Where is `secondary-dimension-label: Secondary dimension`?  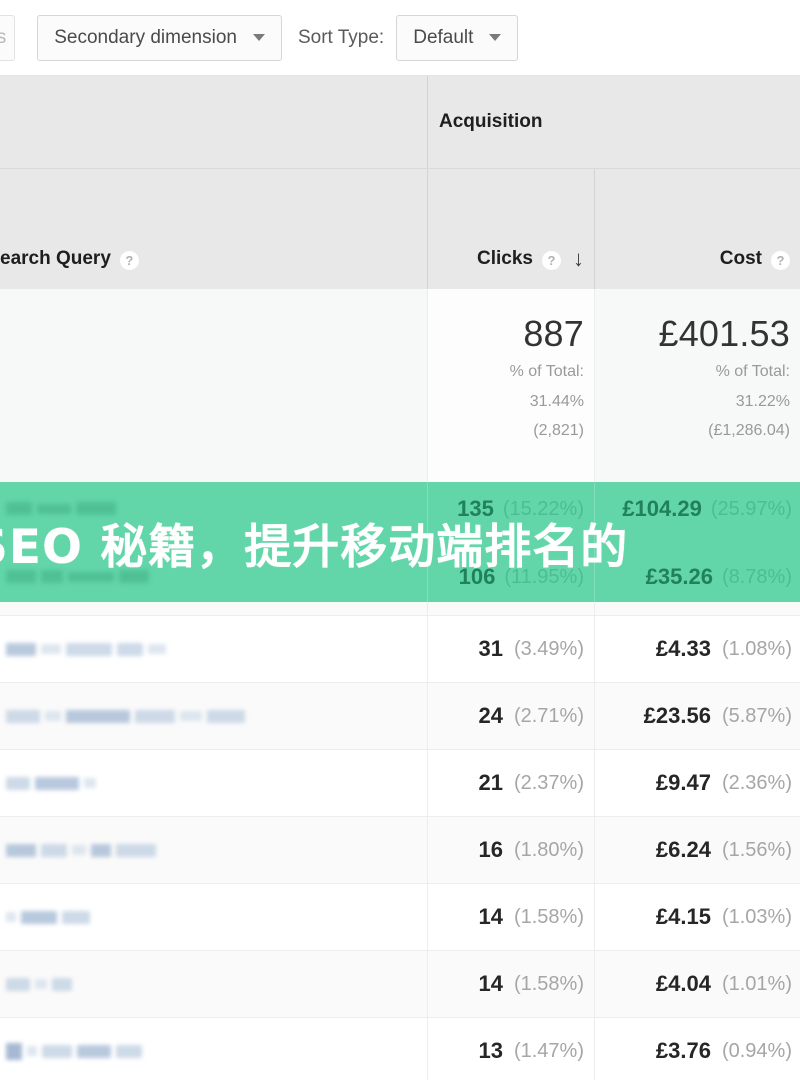
secondary-dimension-label: Secondary dimension is located at coordinates (145, 37).